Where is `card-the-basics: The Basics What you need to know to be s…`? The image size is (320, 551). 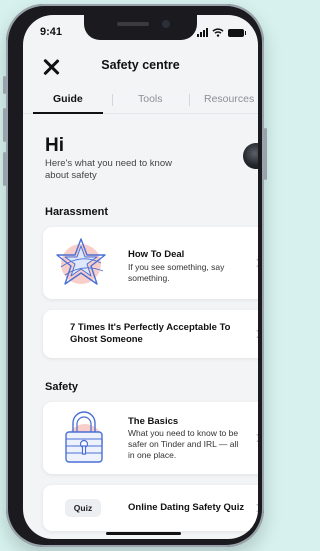
card-the-basics: The Basics What you need to know to be s… is located at coordinates (150, 438).